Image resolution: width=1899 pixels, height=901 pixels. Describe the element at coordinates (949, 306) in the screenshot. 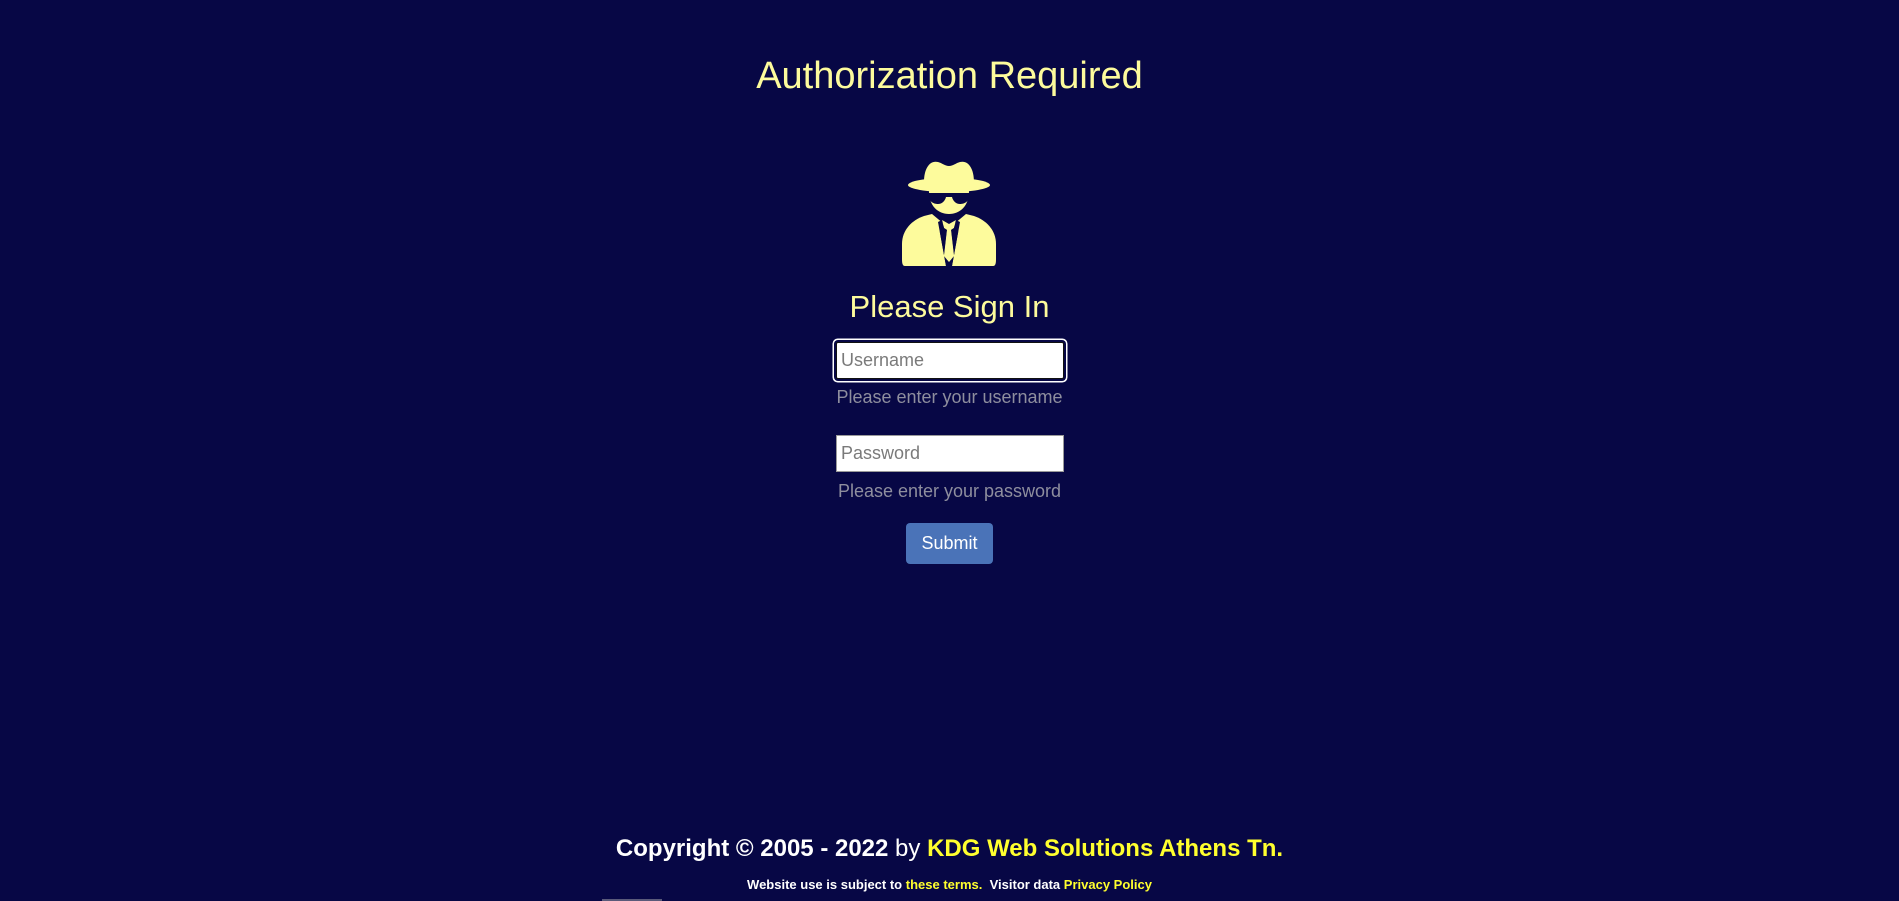

I see `sign-in-heading: Please Sign In` at that location.